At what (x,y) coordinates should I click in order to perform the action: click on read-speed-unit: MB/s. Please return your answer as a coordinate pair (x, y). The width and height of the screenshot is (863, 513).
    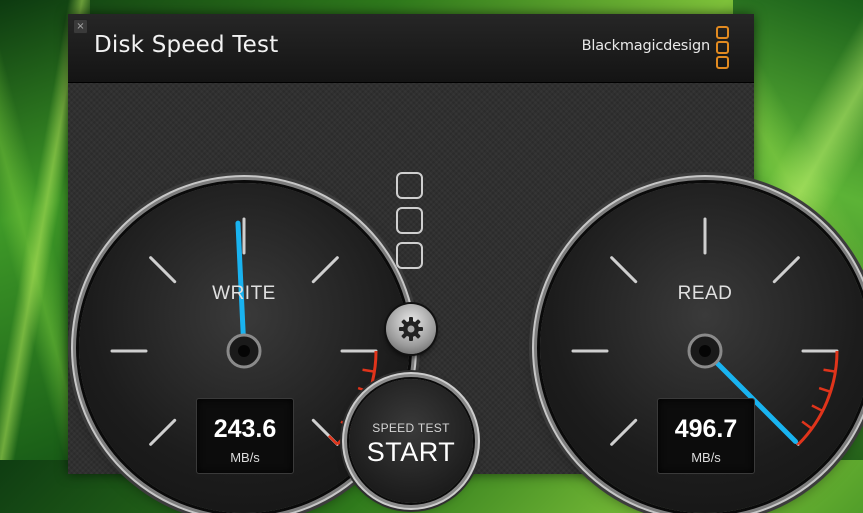
    Looking at the image, I should click on (706, 457).